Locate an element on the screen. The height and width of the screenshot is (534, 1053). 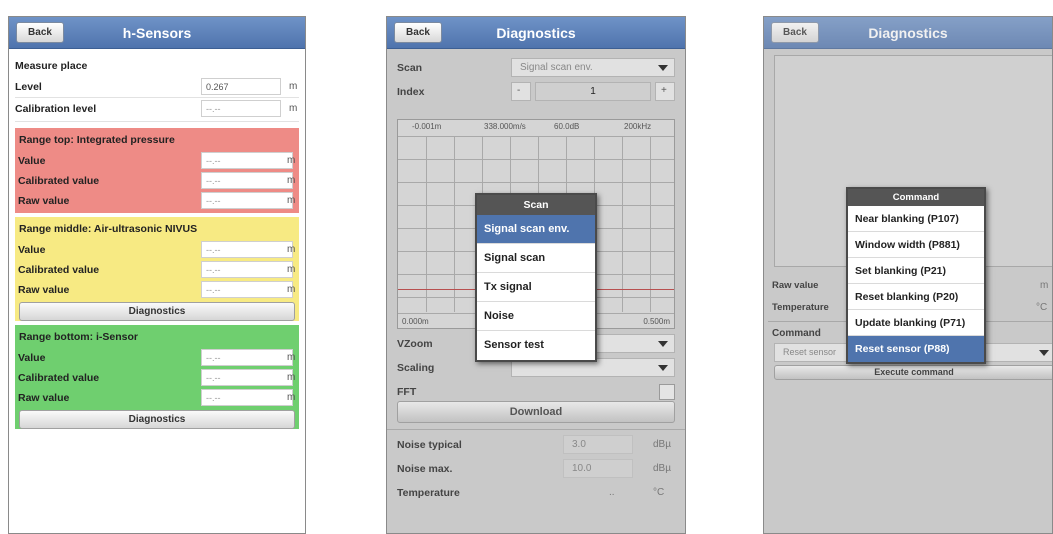
scan-select-value: Signal scan env. is located at coordinates (556, 67).